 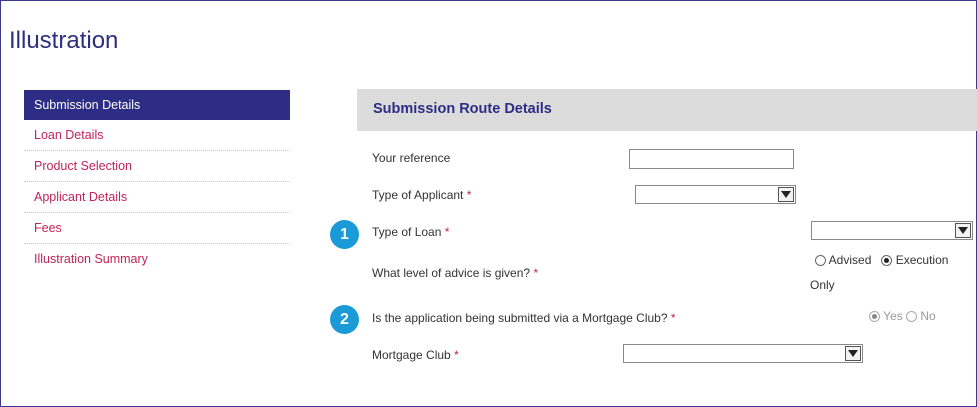 What do you see at coordinates (850, 260) in the screenshot?
I see `advised-option-label: Advised` at bounding box center [850, 260].